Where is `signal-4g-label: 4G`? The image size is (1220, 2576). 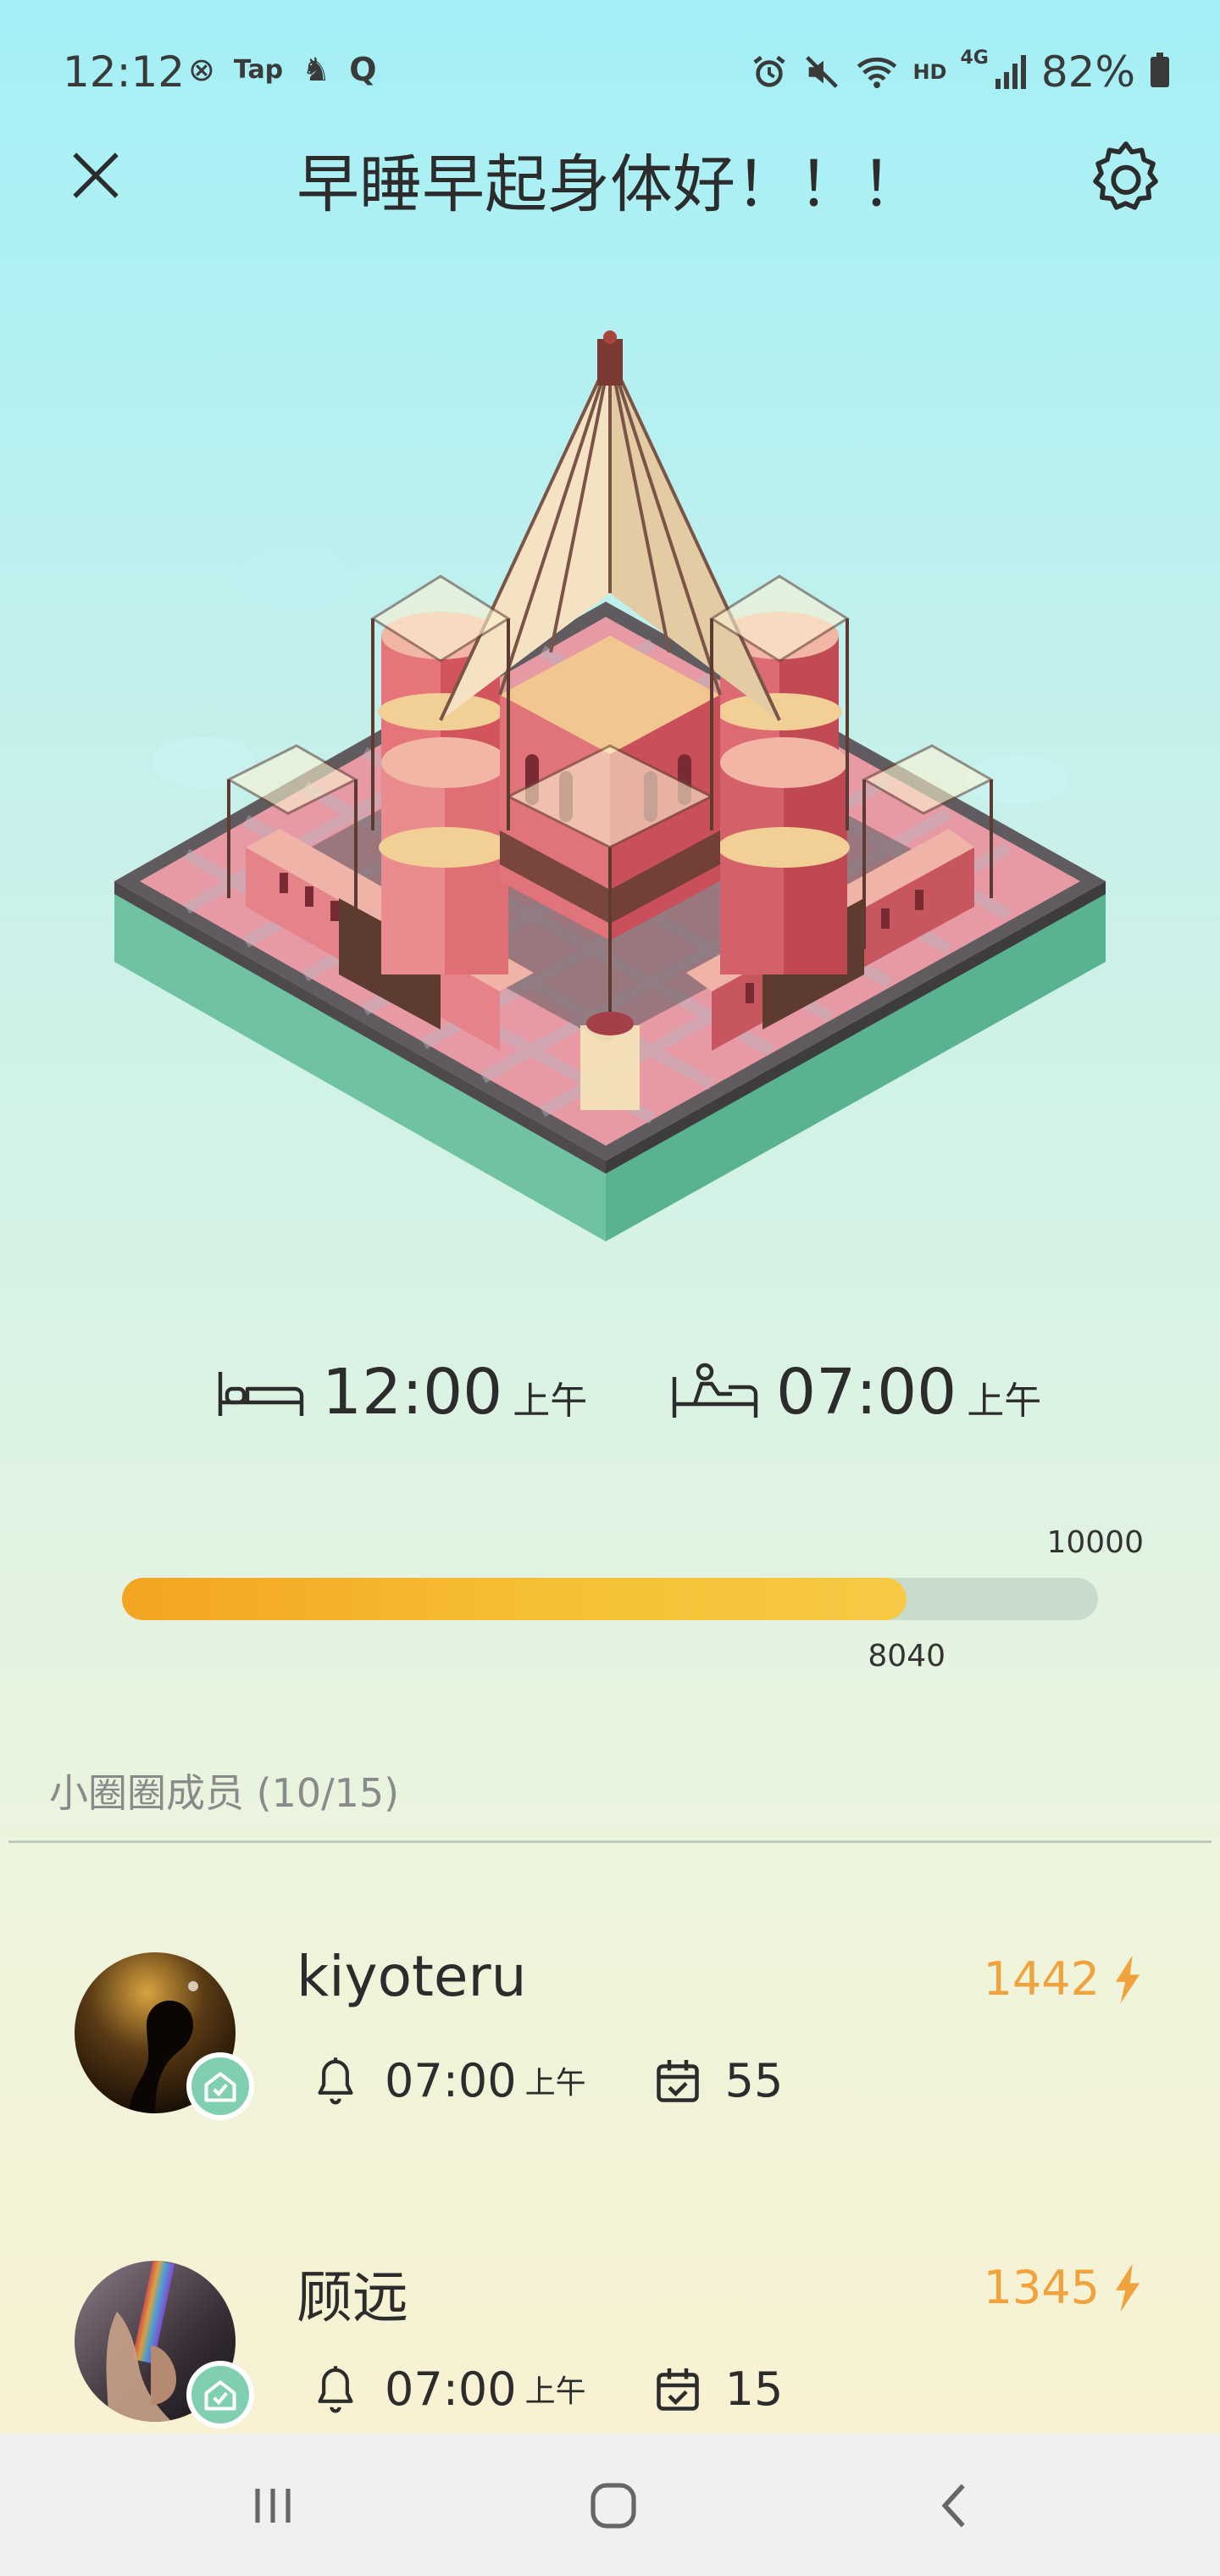 signal-4g-label: 4G is located at coordinates (974, 58).